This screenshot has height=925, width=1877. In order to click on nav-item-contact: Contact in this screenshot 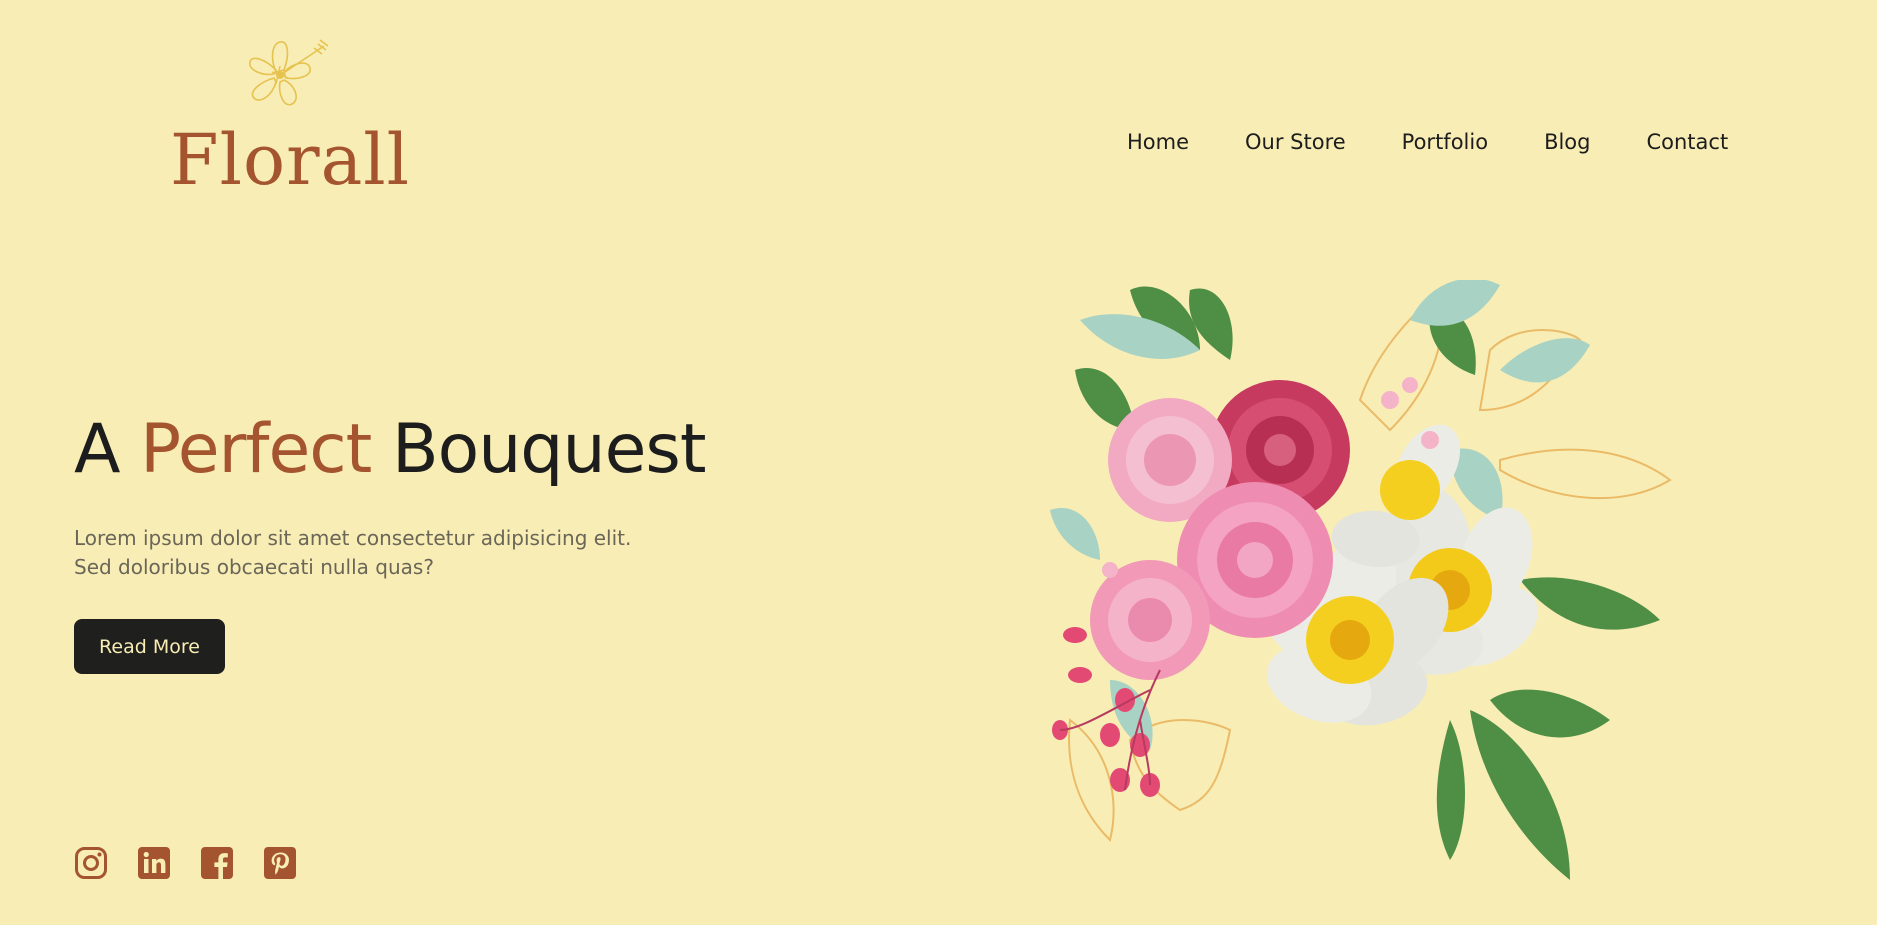, I will do `click(1687, 142)`.